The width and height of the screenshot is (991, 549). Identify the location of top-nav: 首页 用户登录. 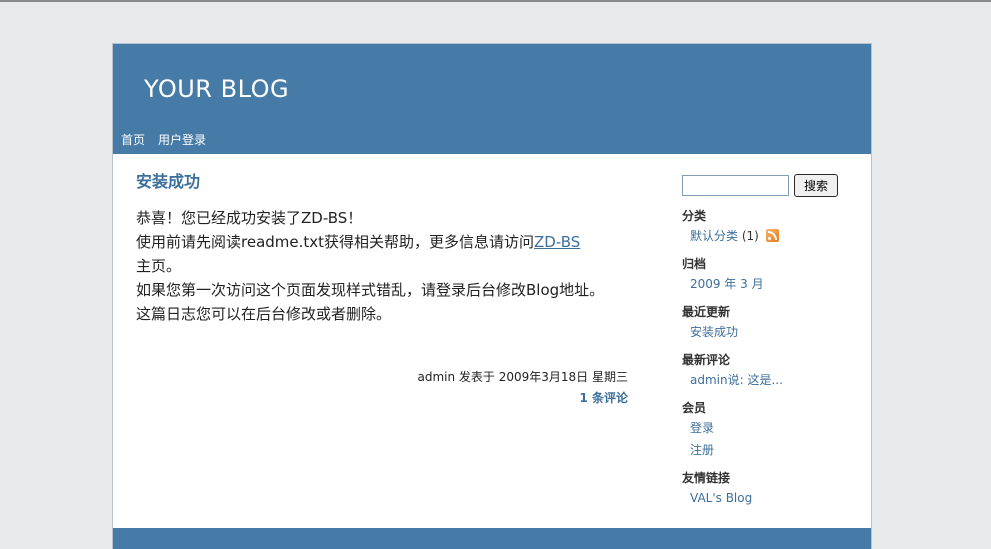
(163, 139).